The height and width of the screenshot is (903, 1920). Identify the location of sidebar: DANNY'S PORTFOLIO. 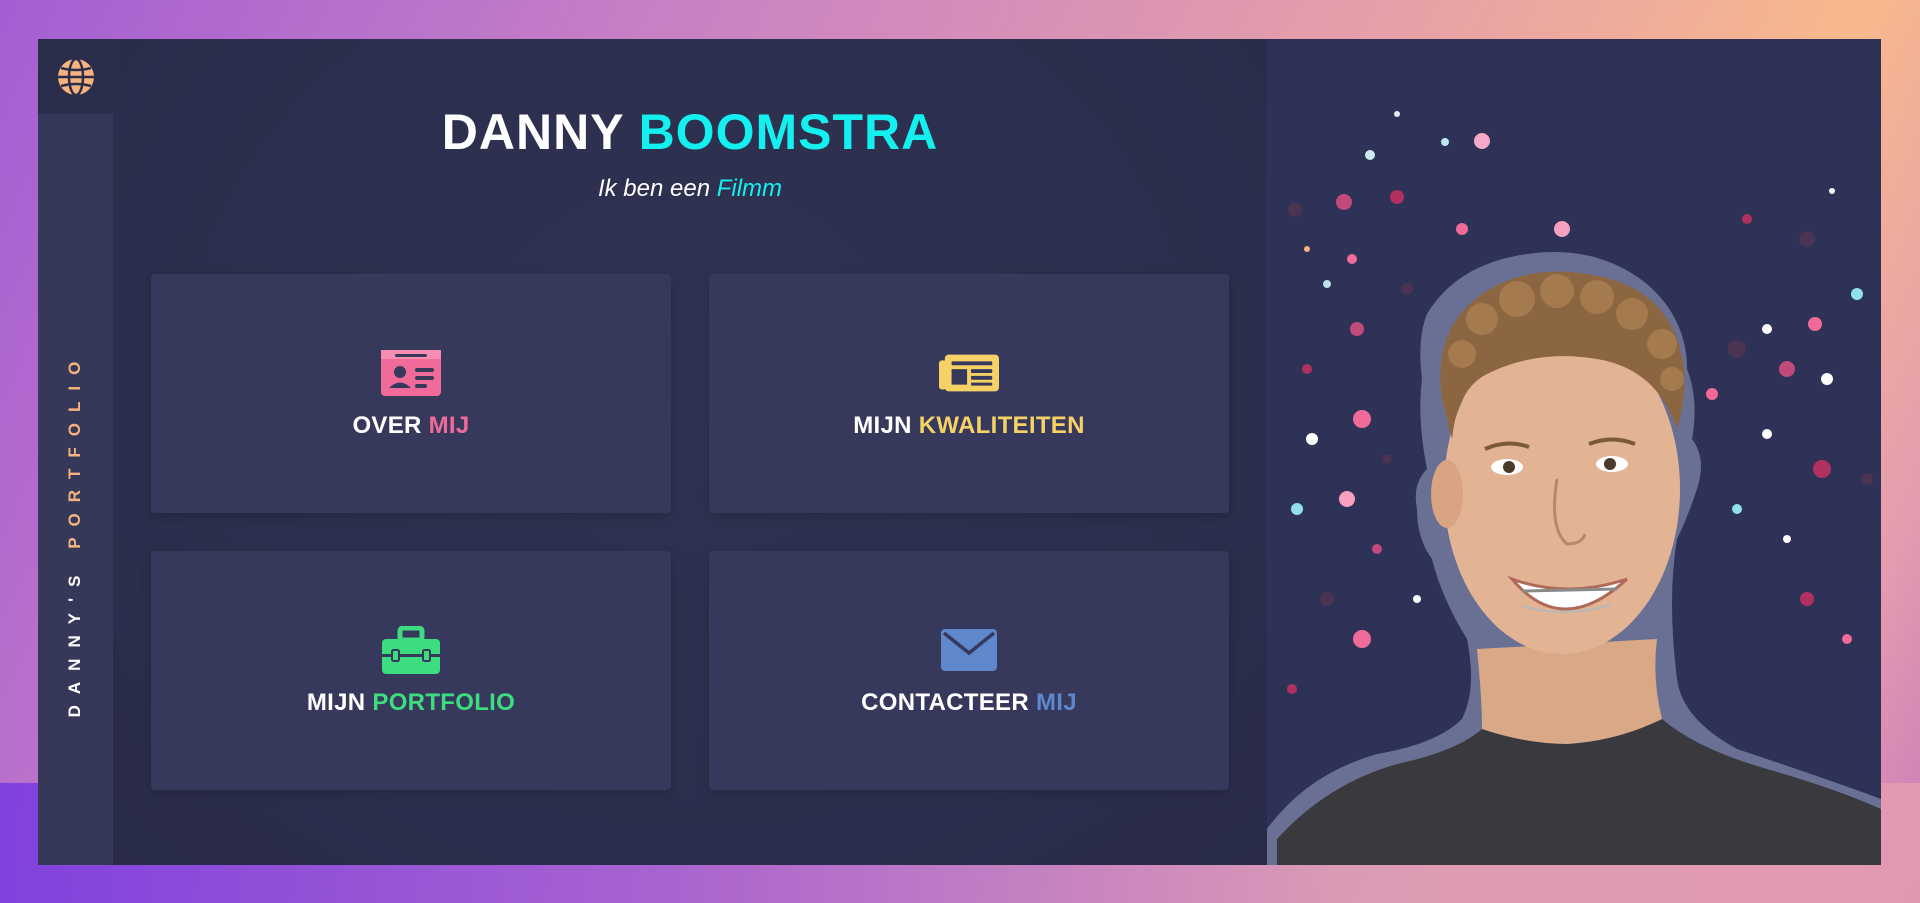
(75, 489).